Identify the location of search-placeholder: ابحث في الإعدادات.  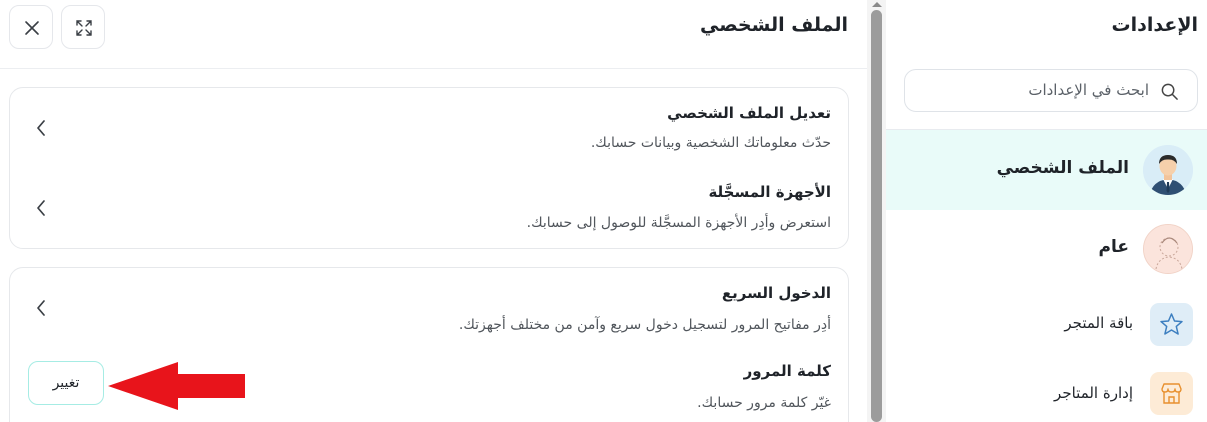
(1088, 90).